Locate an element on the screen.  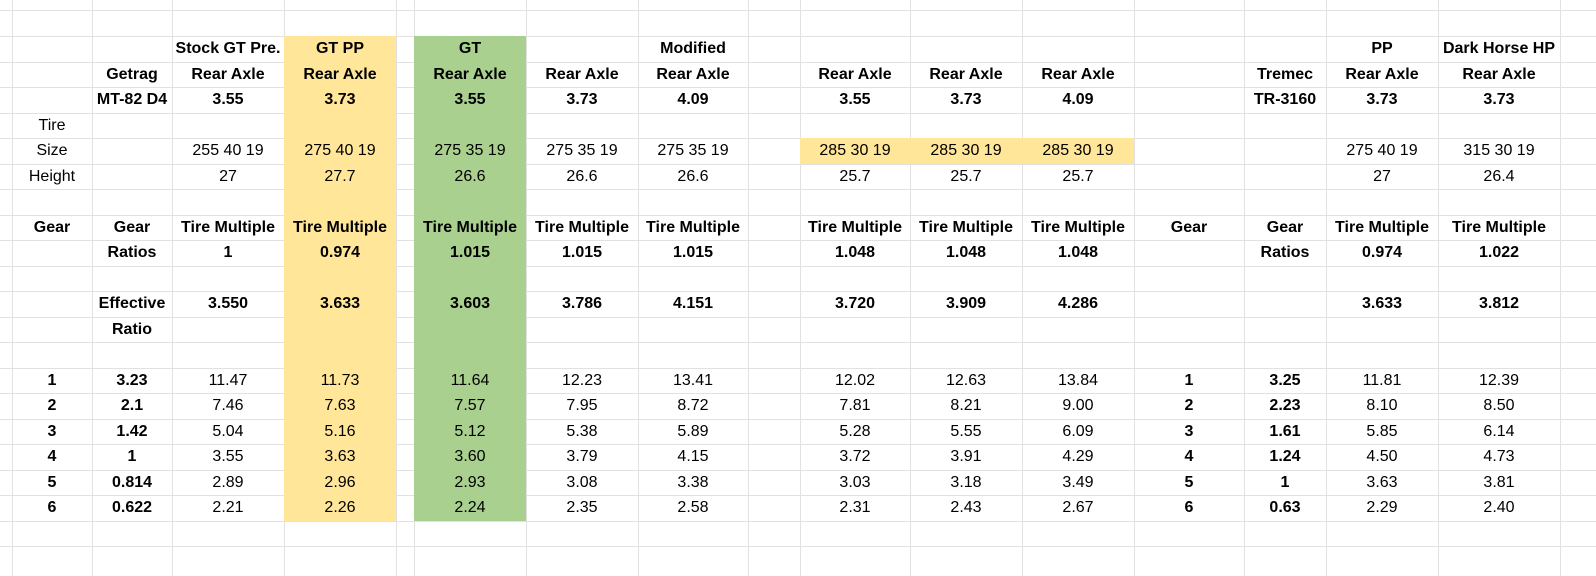
cell: Height is located at coordinates (52, 177).